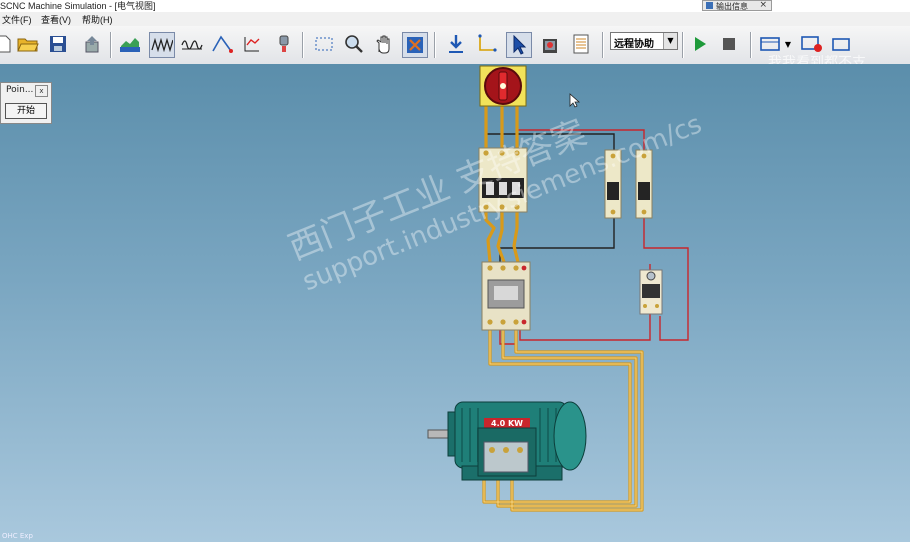 The width and height of the screenshot is (910, 542). I want to click on window-title: SCNC Machine Simulation - [电气视图], so click(78, 6).